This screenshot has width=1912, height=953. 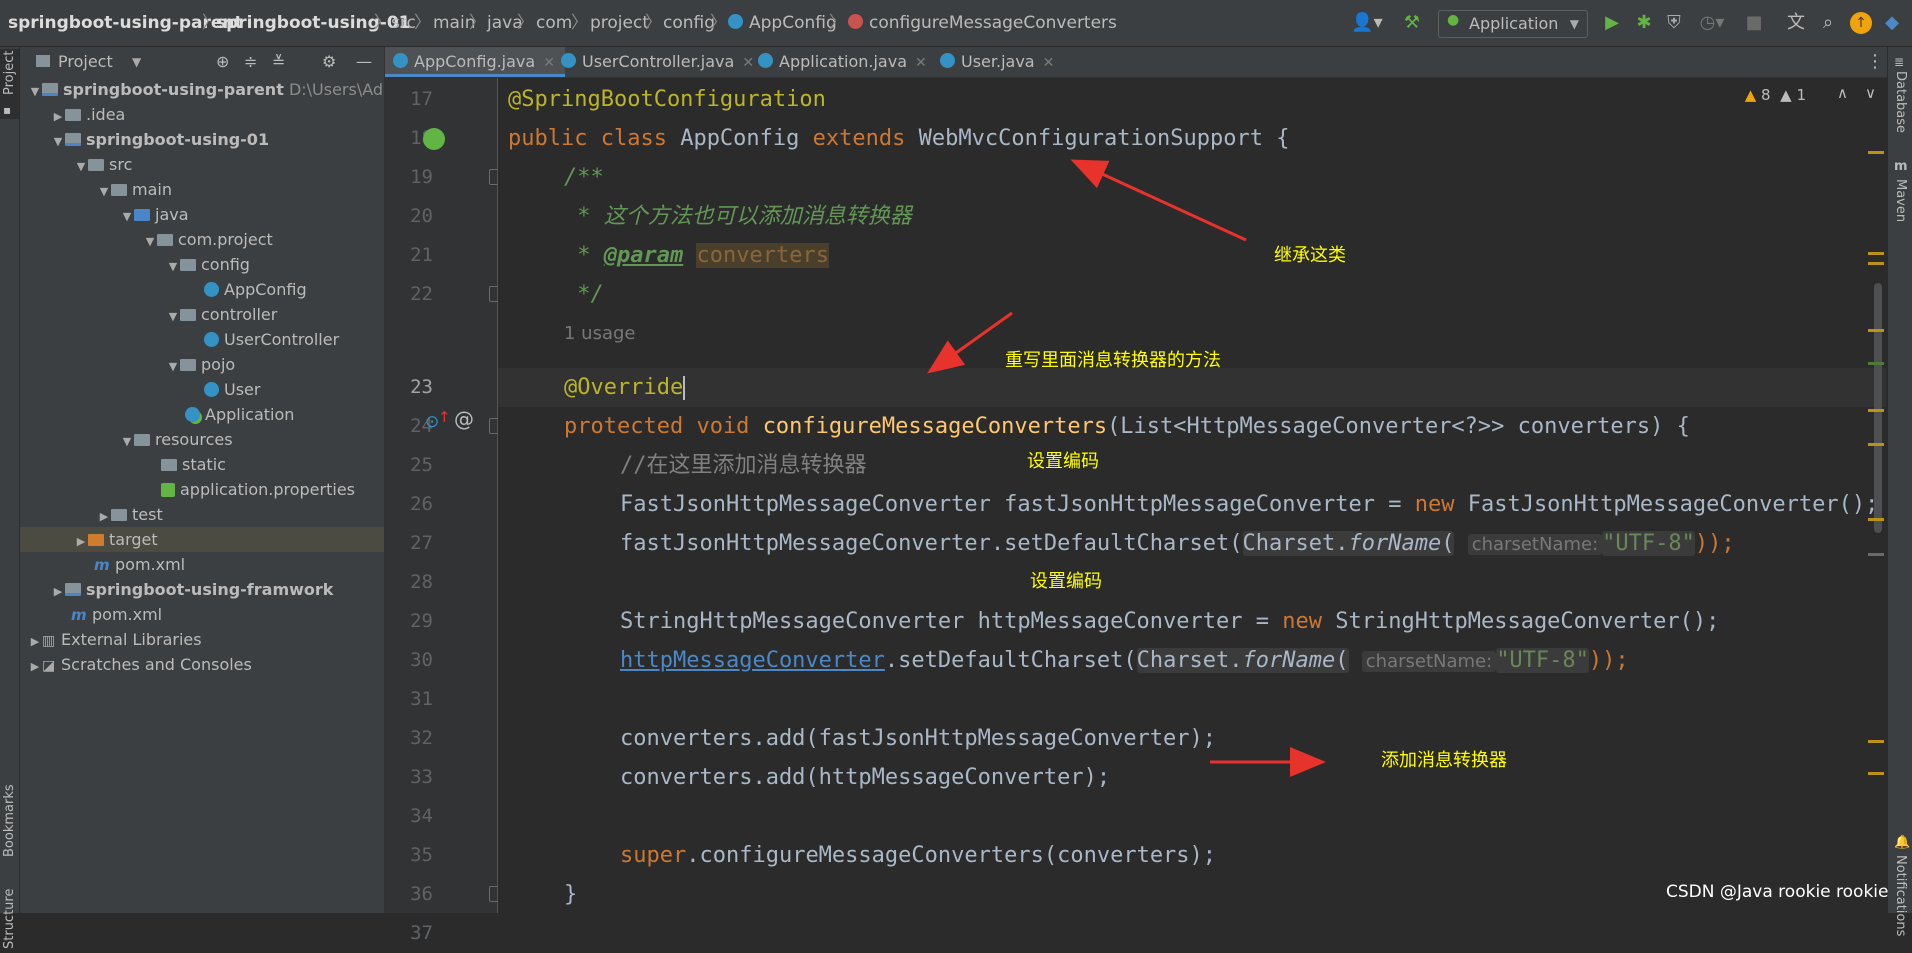 What do you see at coordinates (1158, 200) in the screenshot?
I see `arrow-to-superclass` at bounding box center [1158, 200].